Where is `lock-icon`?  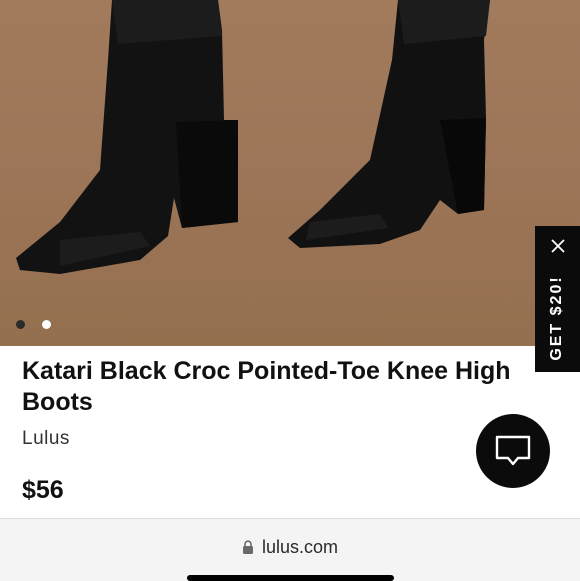 lock-icon is located at coordinates (247, 547).